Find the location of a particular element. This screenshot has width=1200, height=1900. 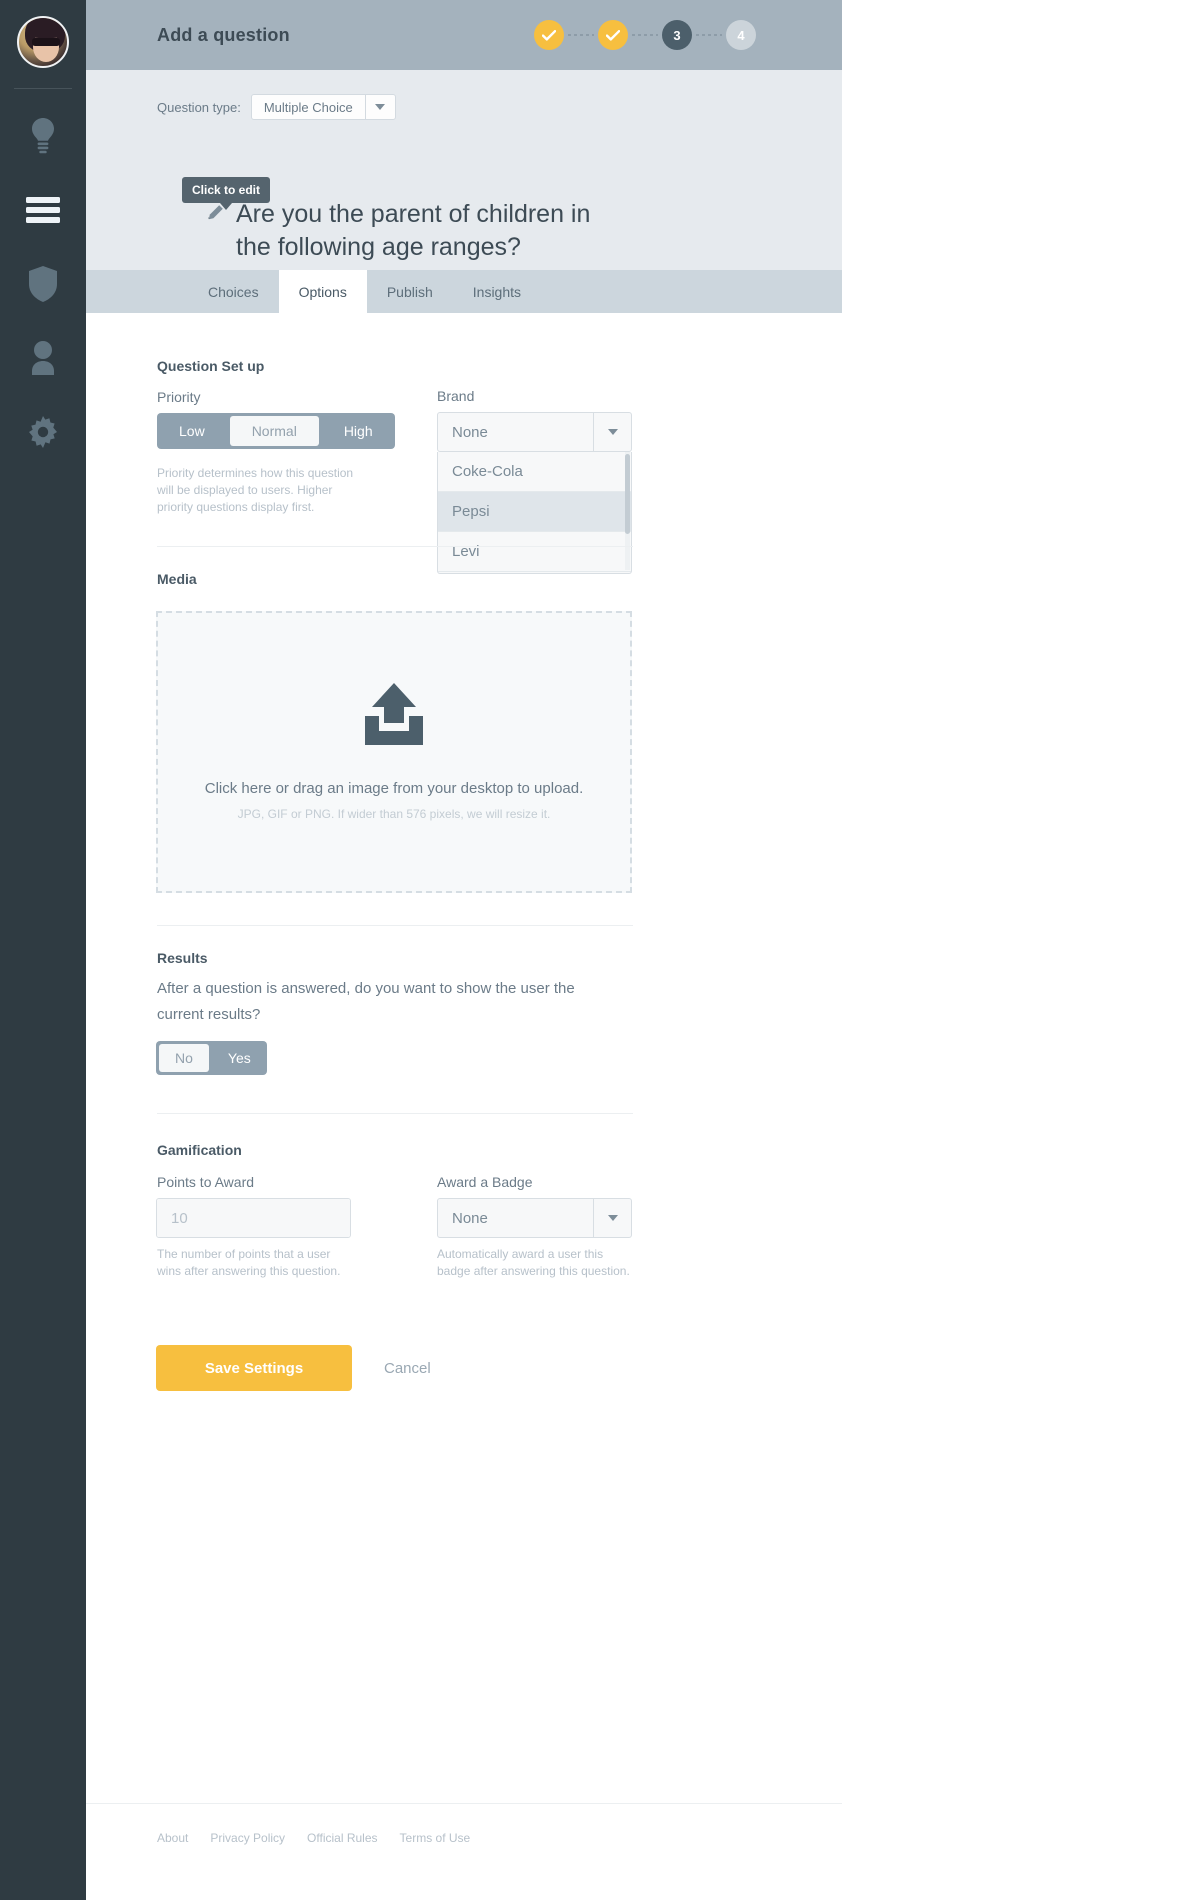

shield-icon is located at coordinates (43, 284).